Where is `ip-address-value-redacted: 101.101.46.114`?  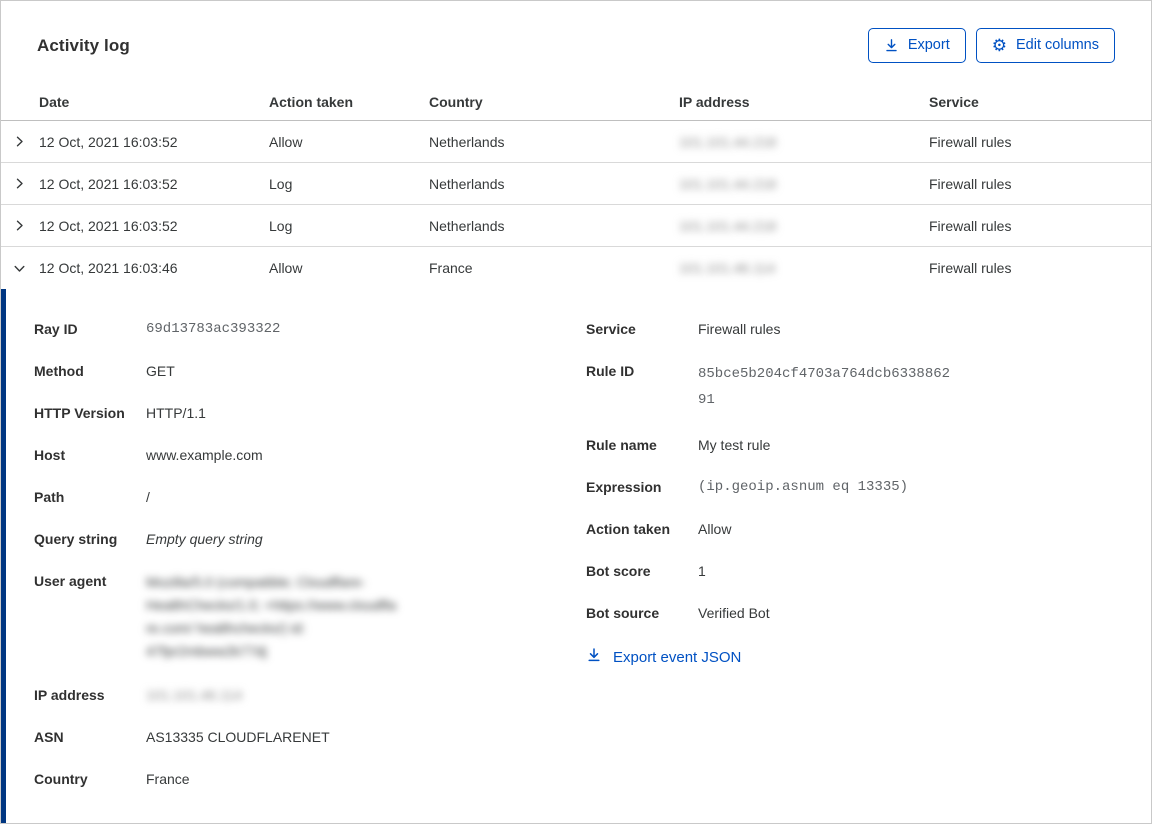
ip-address-value-redacted: 101.101.46.114 is located at coordinates (194, 695).